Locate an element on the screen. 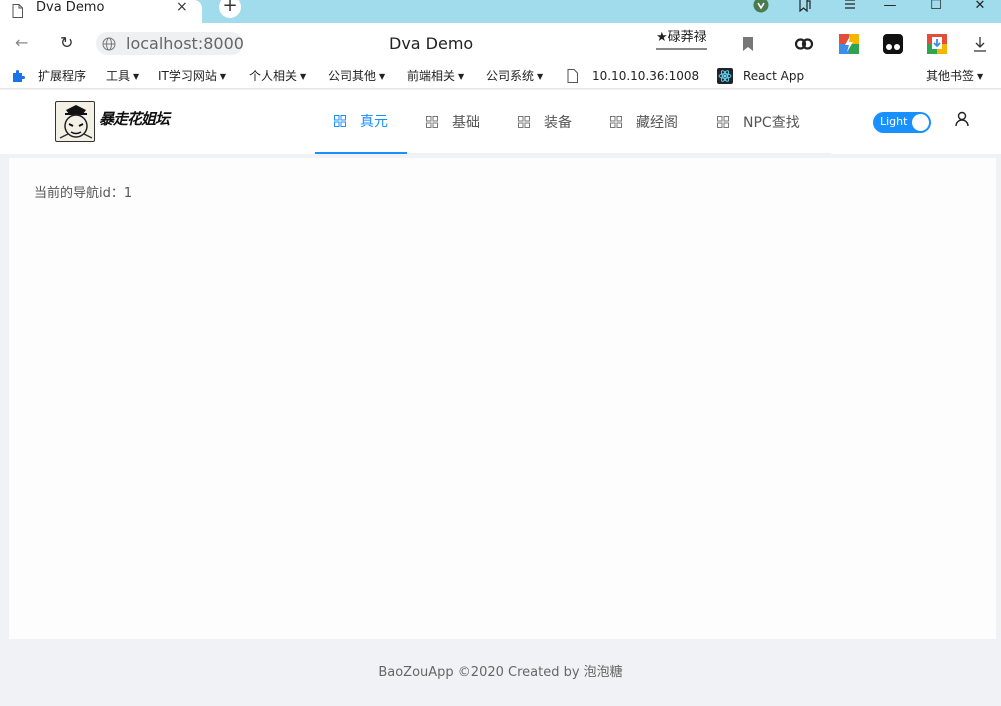 Image resolution: width=1001 pixels, height=706 pixels. globe-icon is located at coordinates (109, 44).